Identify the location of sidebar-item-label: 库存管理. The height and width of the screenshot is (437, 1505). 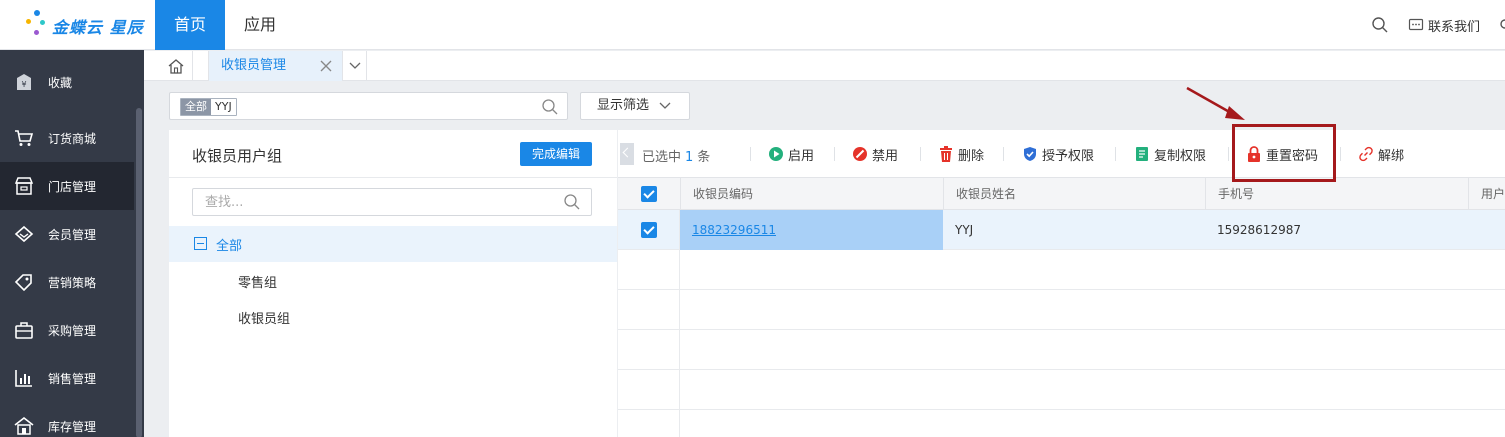
(72, 426).